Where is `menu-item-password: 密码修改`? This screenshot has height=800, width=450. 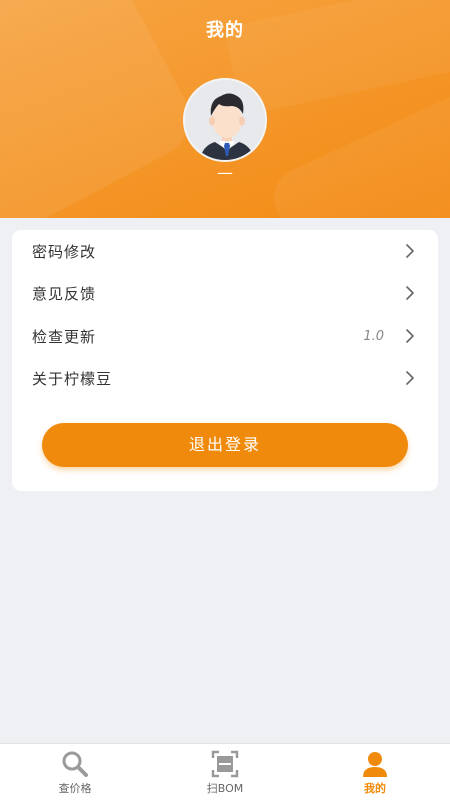
menu-item-password: 密码修改 is located at coordinates (225, 251).